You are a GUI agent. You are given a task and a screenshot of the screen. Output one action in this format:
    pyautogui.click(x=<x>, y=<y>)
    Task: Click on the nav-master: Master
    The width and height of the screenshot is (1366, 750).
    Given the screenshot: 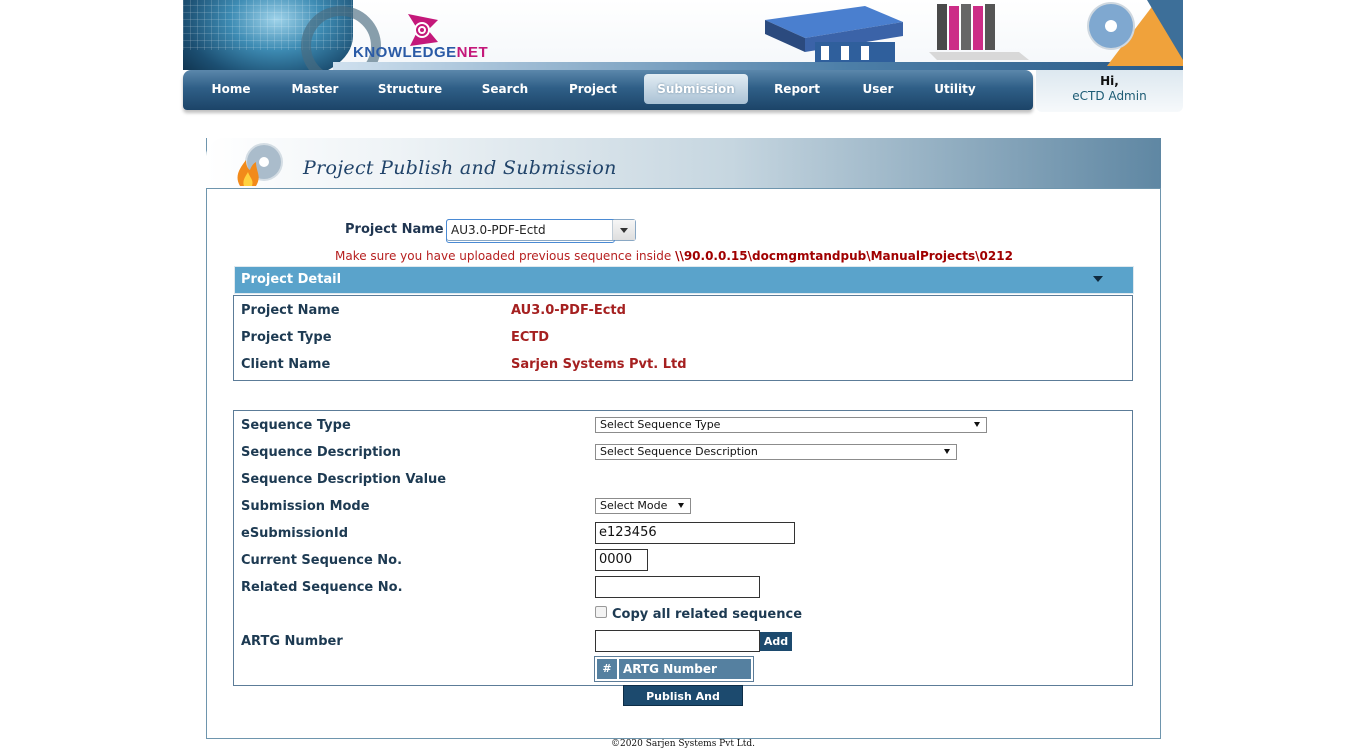 What is the action you would take?
    pyautogui.click(x=315, y=88)
    